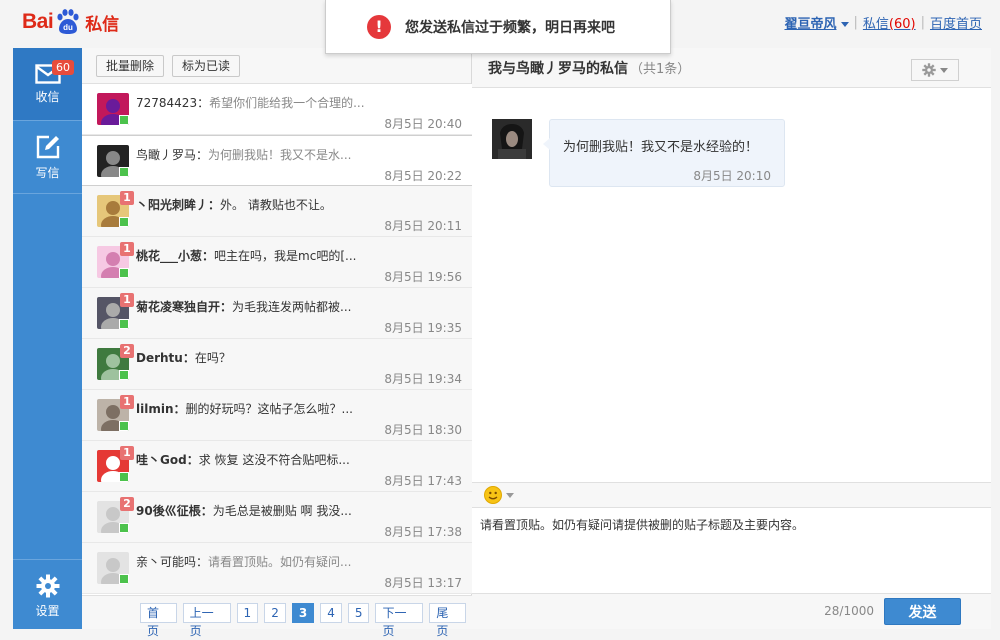 The image size is (1000, 640). What do you see at coordinates (358, 612) in the screenshot?
I see `pager-page-5: 5` at bounding box center [358, 612].